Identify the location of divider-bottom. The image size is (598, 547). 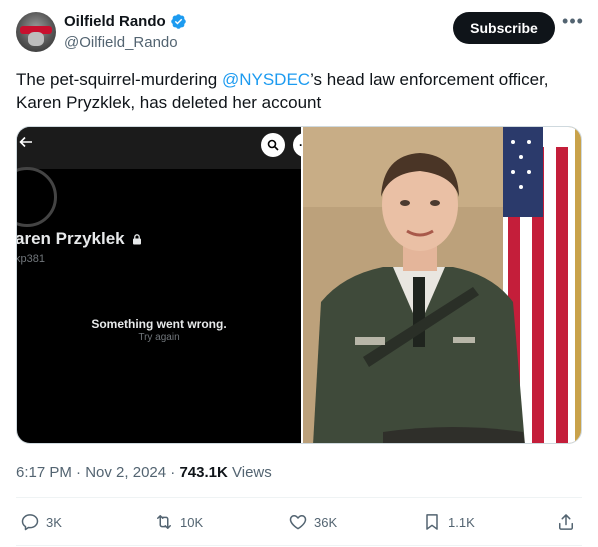
(299, 545).